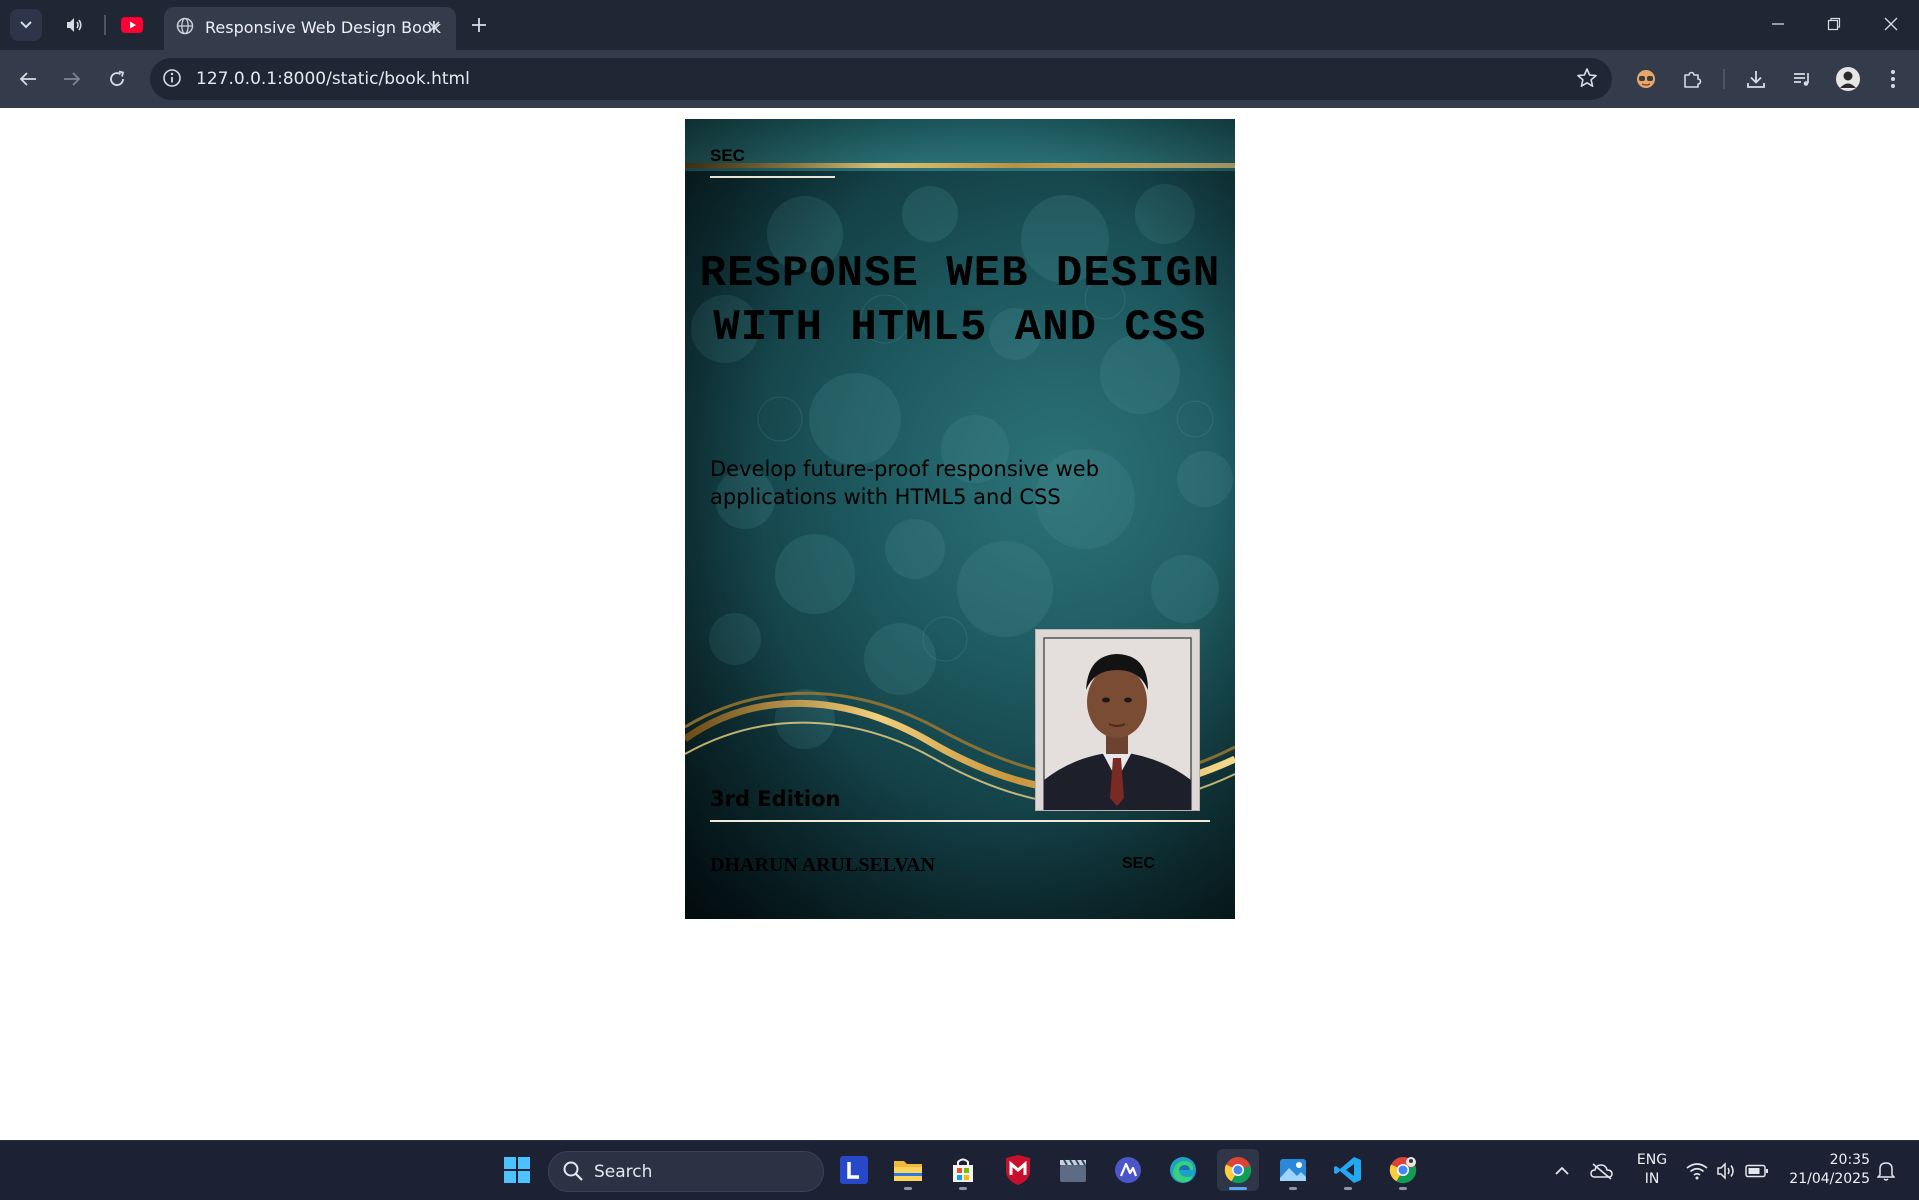  I want to click on publisher-label-bottom: SEC, so click(1138, 863).